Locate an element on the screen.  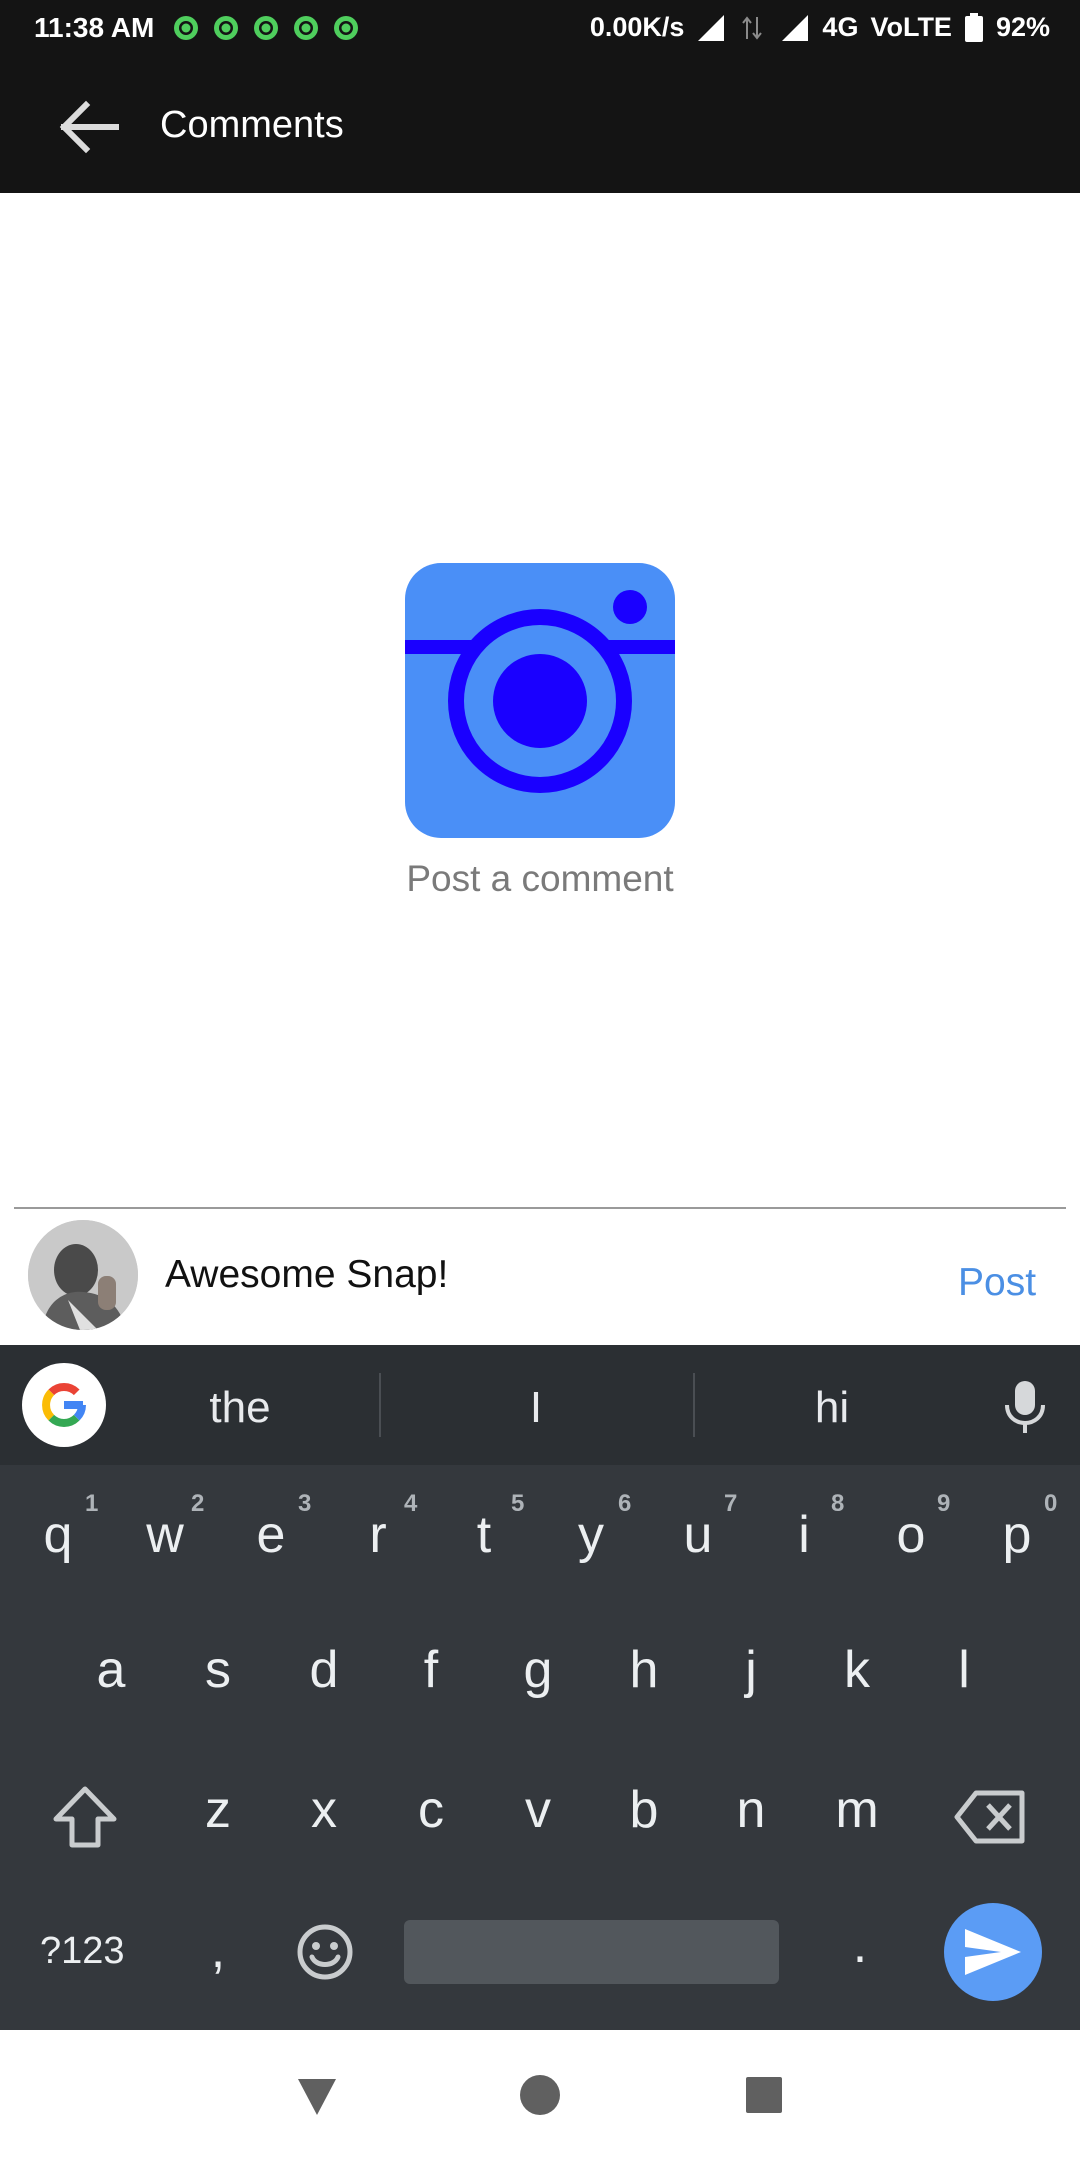
key-period: . is located at coordinates (860, 1945).